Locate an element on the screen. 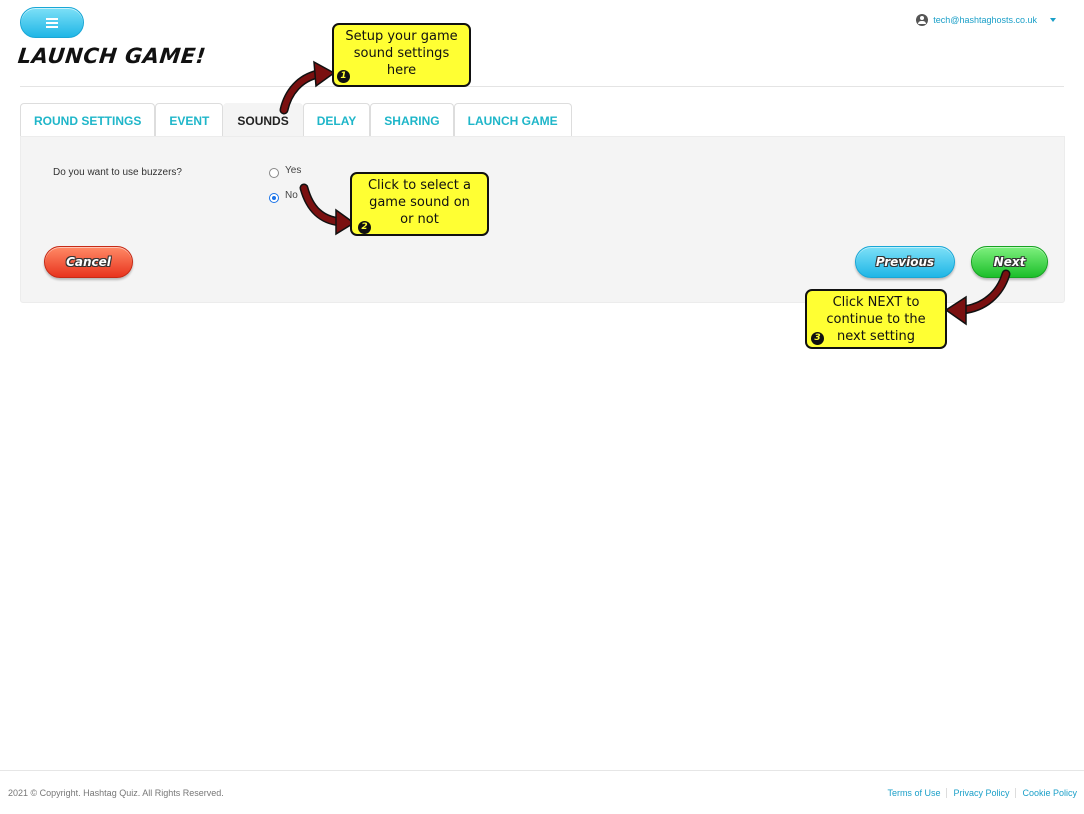 The image size is (1084, 814). callout-1-line-2: sound settings is located at coordinates (401, 53).